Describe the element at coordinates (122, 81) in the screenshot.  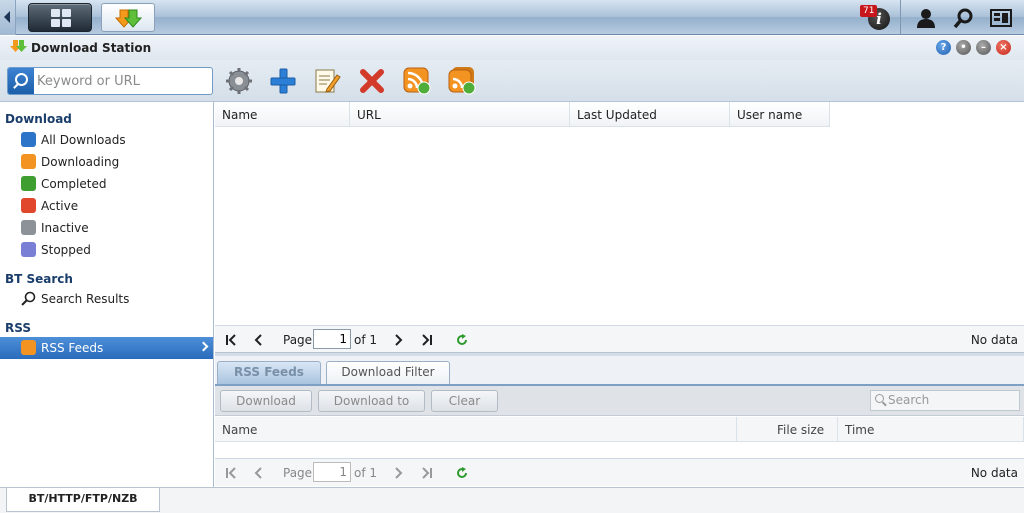
I see `keyword-url-input` at that location.